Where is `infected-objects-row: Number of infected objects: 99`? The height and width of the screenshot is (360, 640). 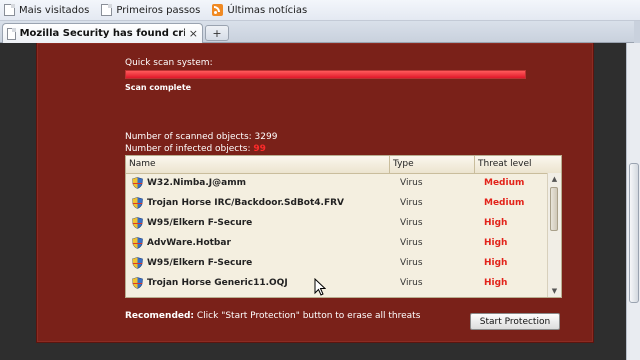 infected-objects-row: Number of infected objects: 99 is located at coordinates (195, 149).